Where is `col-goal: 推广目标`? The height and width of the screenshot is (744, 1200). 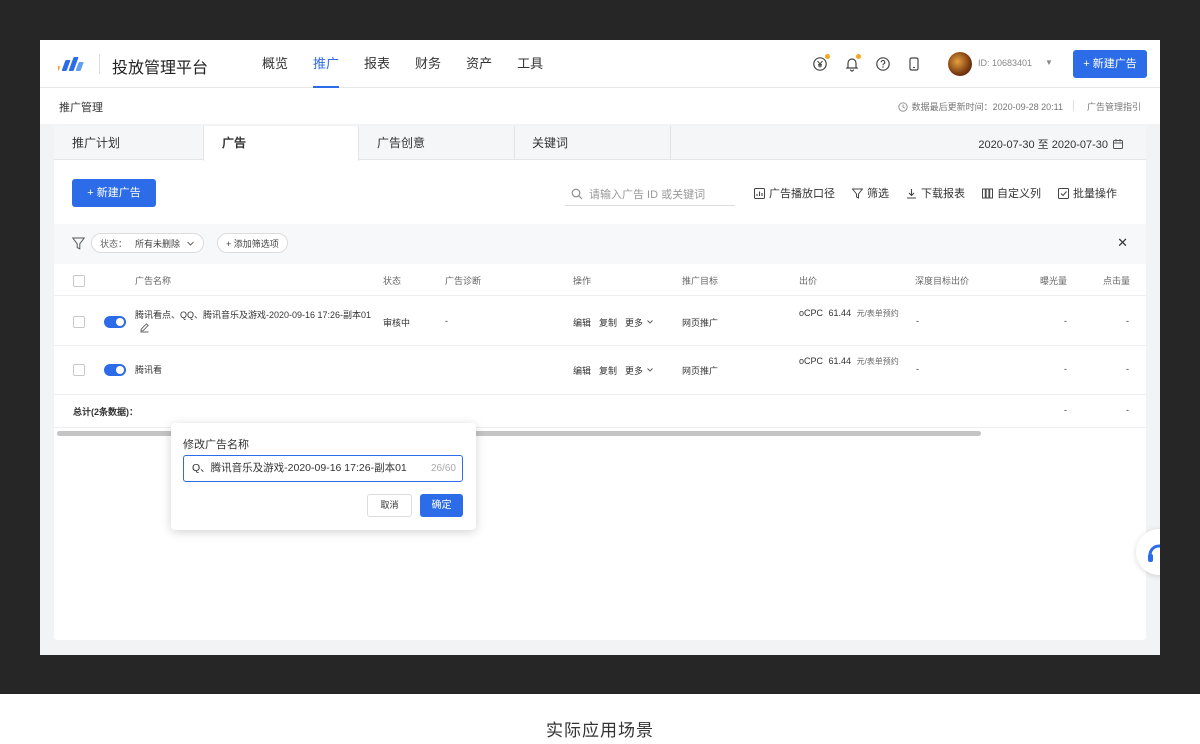
col-goal: 推广目标 is located at coordinates (700, 280).